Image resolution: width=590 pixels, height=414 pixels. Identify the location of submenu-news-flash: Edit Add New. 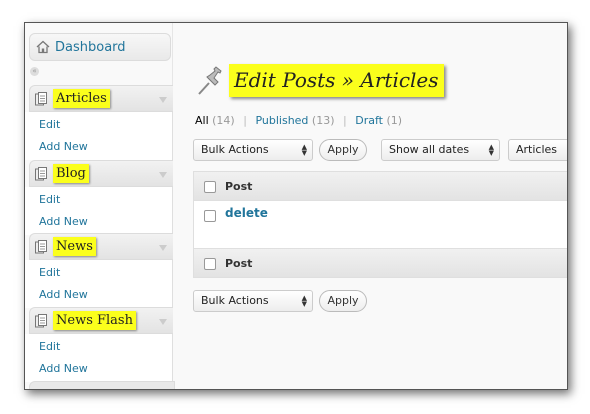
(99, 358).